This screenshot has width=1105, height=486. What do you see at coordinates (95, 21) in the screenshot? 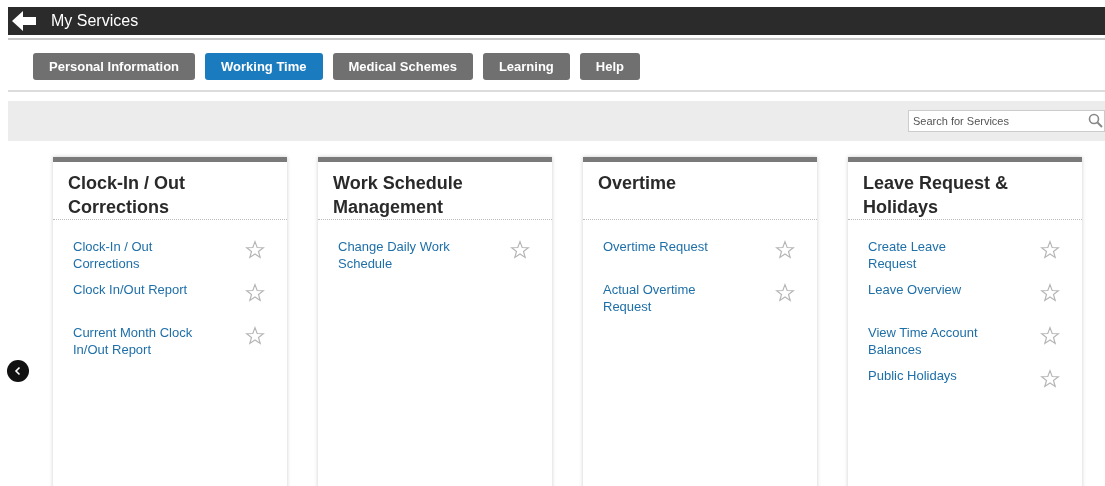
I see `page-title: My Services` at bounding box center [95, 21].